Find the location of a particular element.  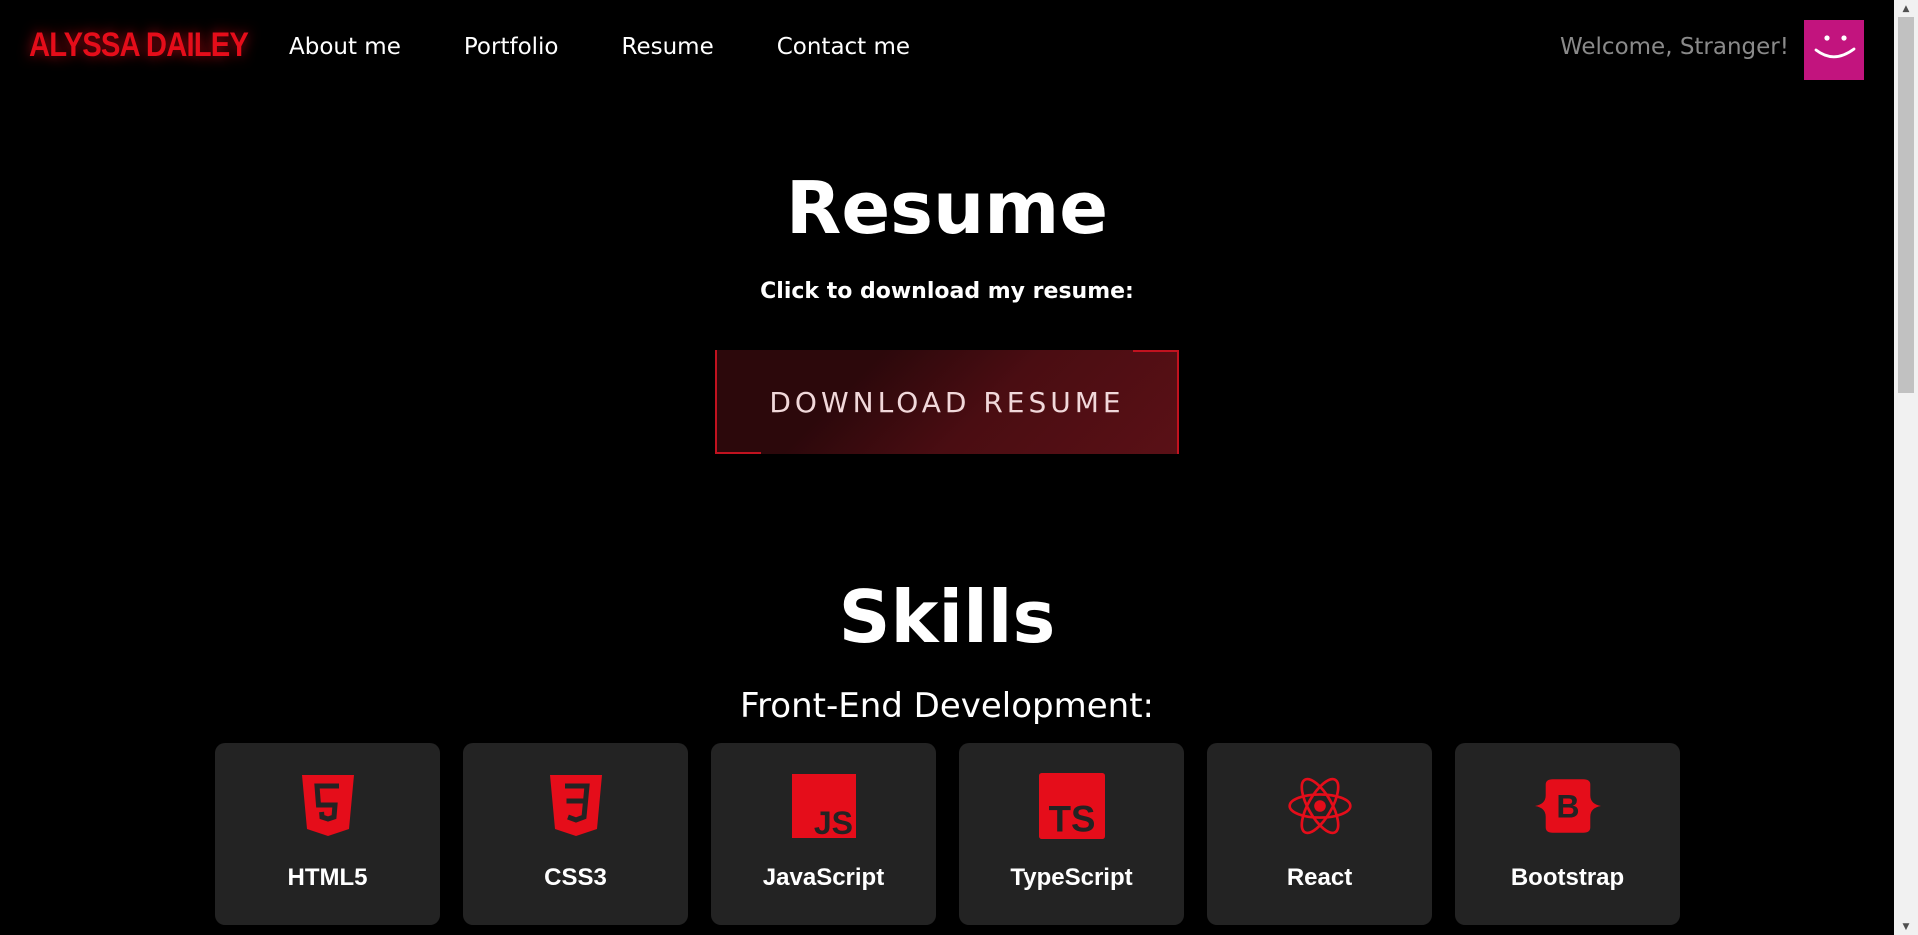

nav-link-resume: Resume is located at coordinates (668, 47).